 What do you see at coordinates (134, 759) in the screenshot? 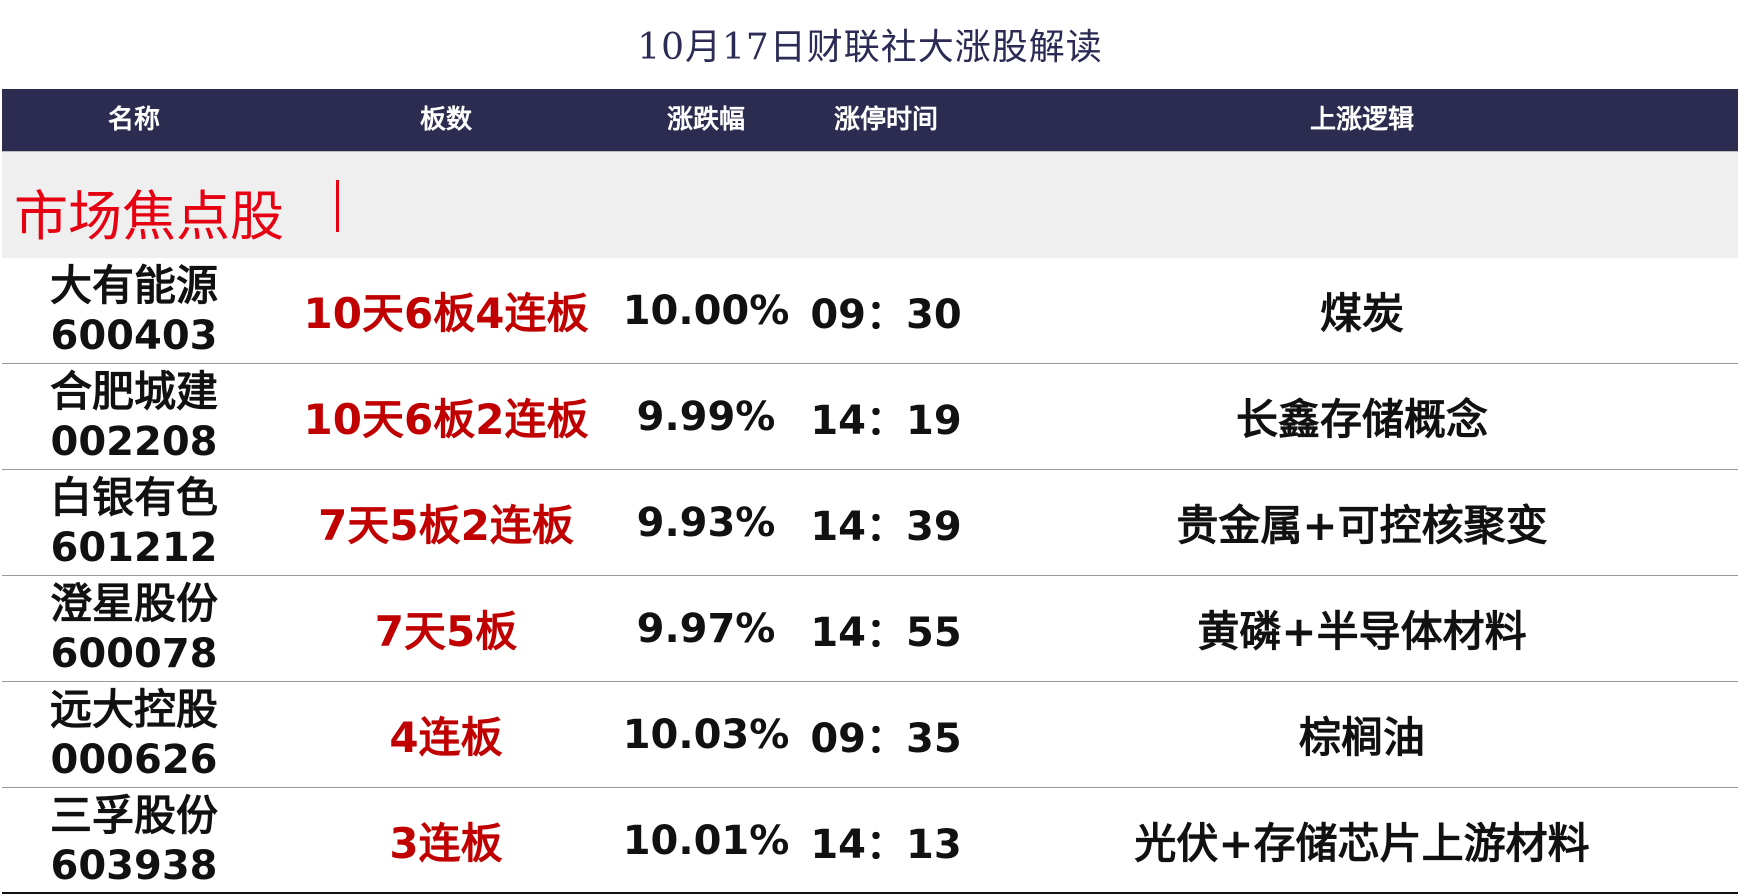
I see `stock-code: 000626` at bounding box center [134, 759].